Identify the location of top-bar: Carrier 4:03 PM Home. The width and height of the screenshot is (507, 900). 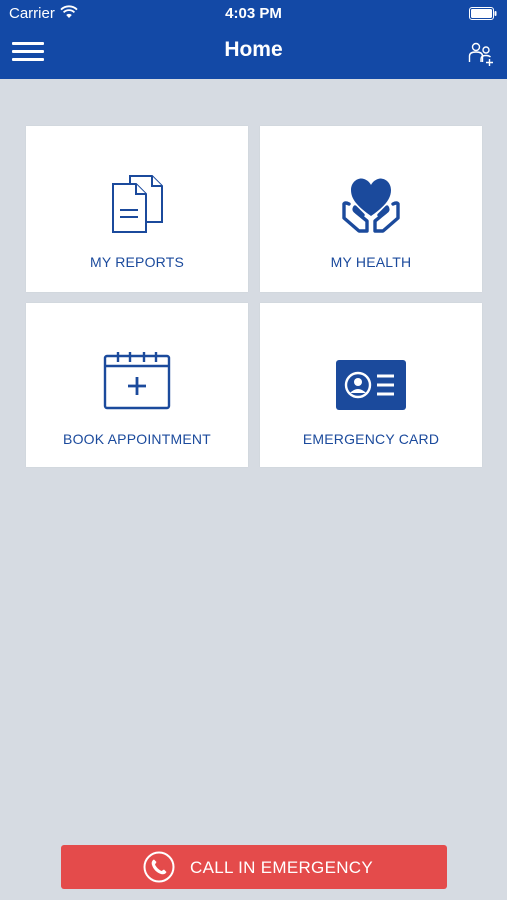
(253, 39).